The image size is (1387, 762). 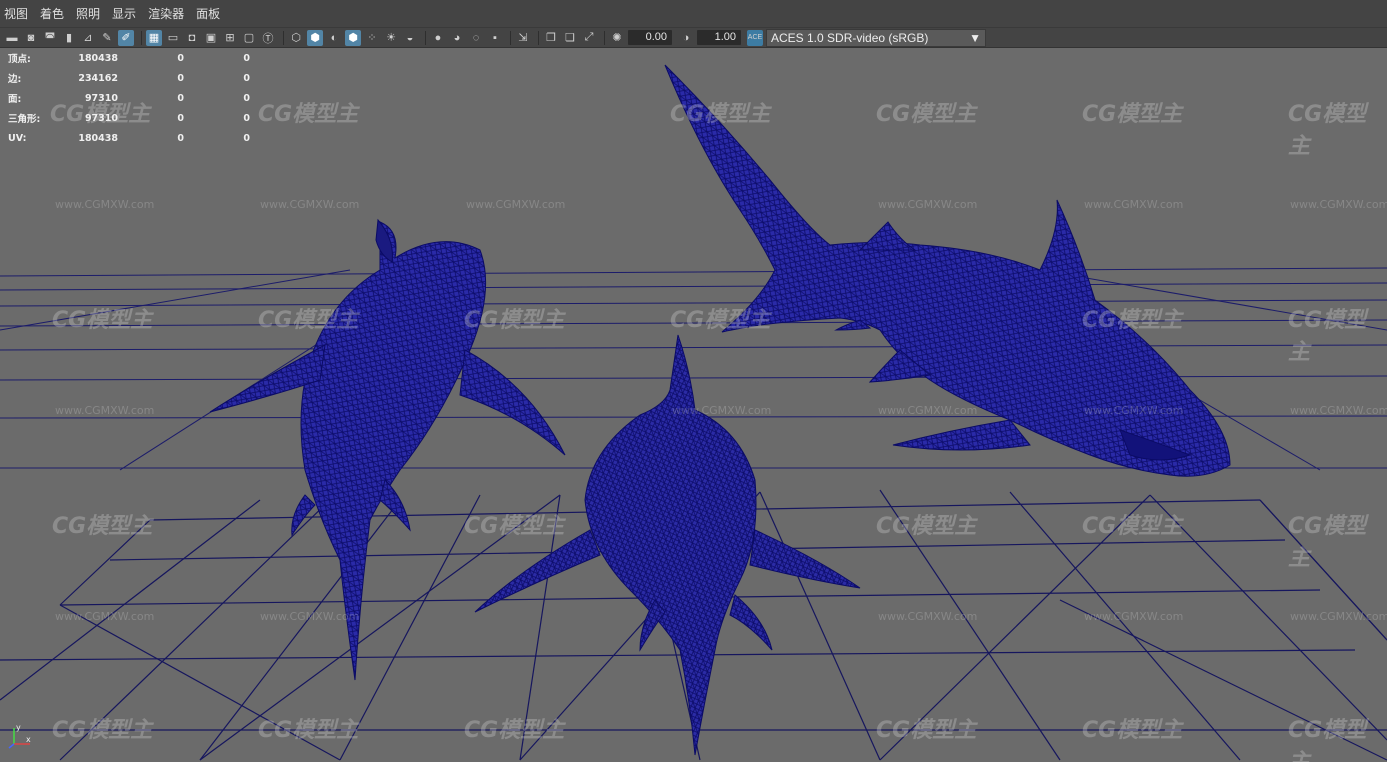 I want to click on field-chart-icon: ⊞, so click(x=230, y=38).